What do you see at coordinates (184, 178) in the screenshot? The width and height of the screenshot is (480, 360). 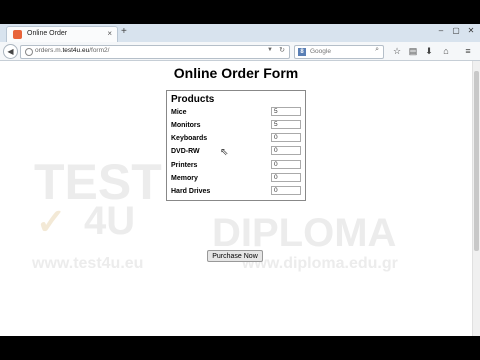 I see `label-memory: Memory` at bounding box center [184, 178].